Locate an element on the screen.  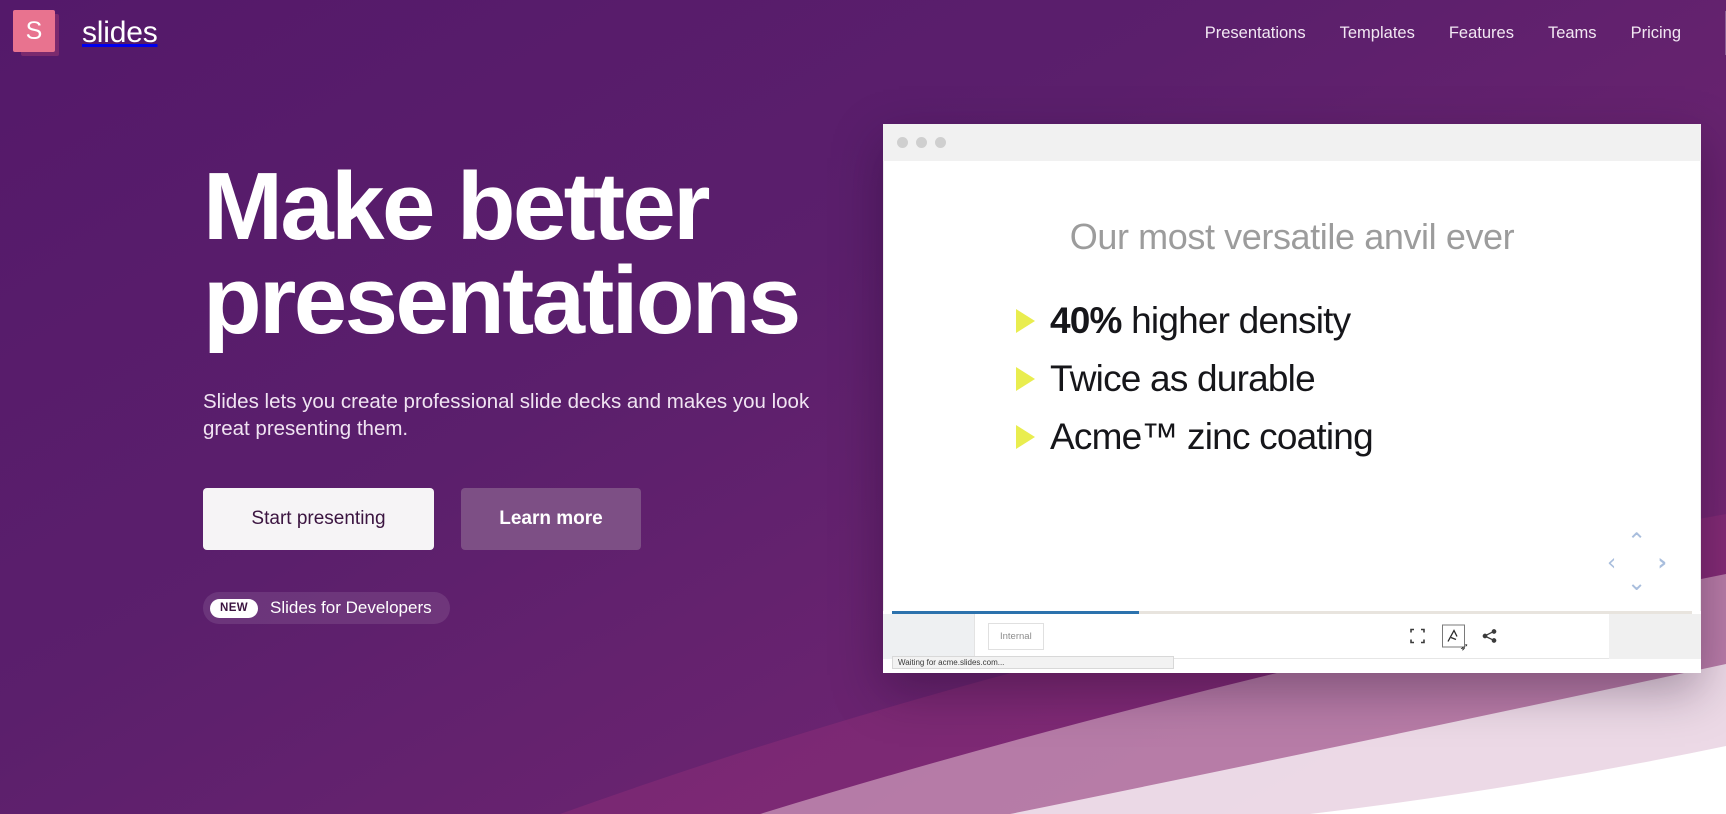
bullet-bold-text: 40% is located at coordinates (1086, 320).